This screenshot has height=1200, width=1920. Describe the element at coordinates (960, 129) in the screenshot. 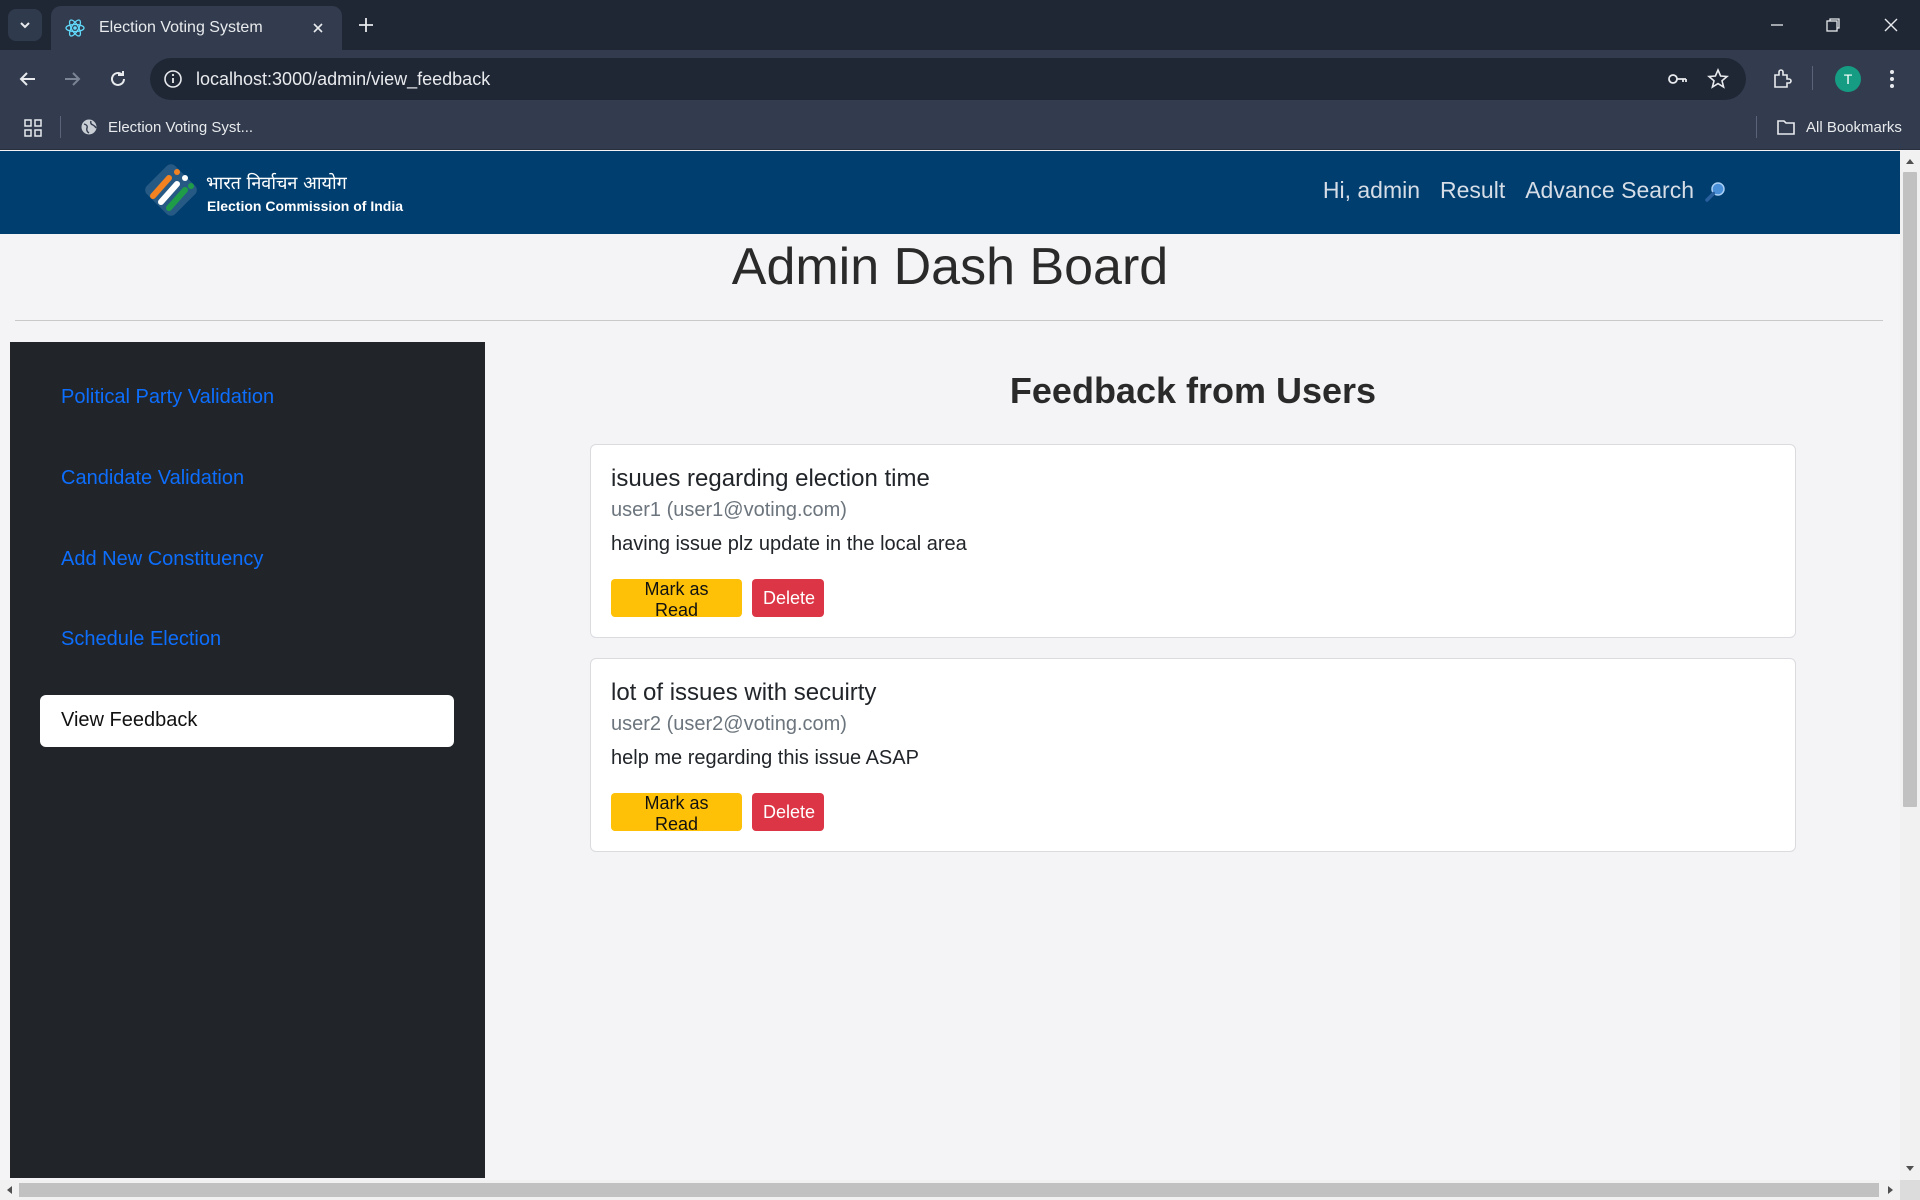

I see `bookmarks-bar` at that location.